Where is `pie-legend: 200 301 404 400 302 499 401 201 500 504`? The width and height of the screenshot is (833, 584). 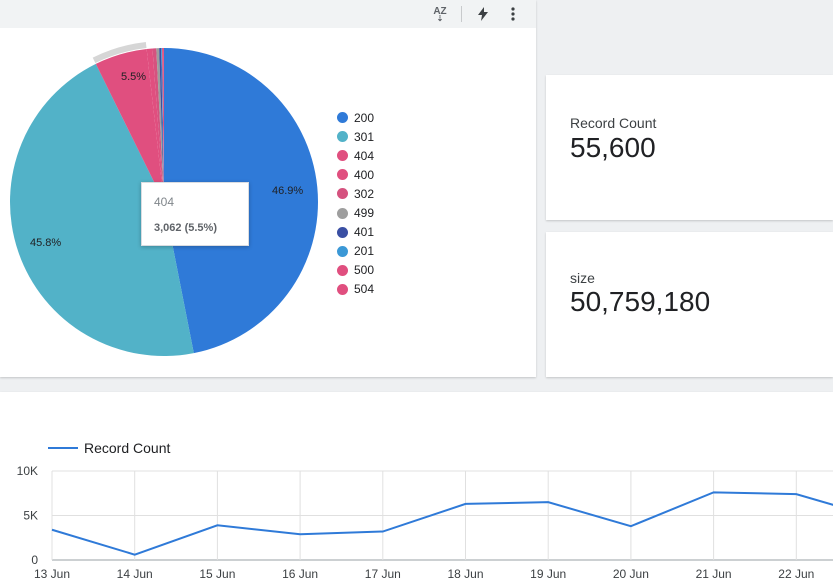 pie-legend: 200 301 404 400 302 499 401 201 500 504 is located at coordinates (355, 203).